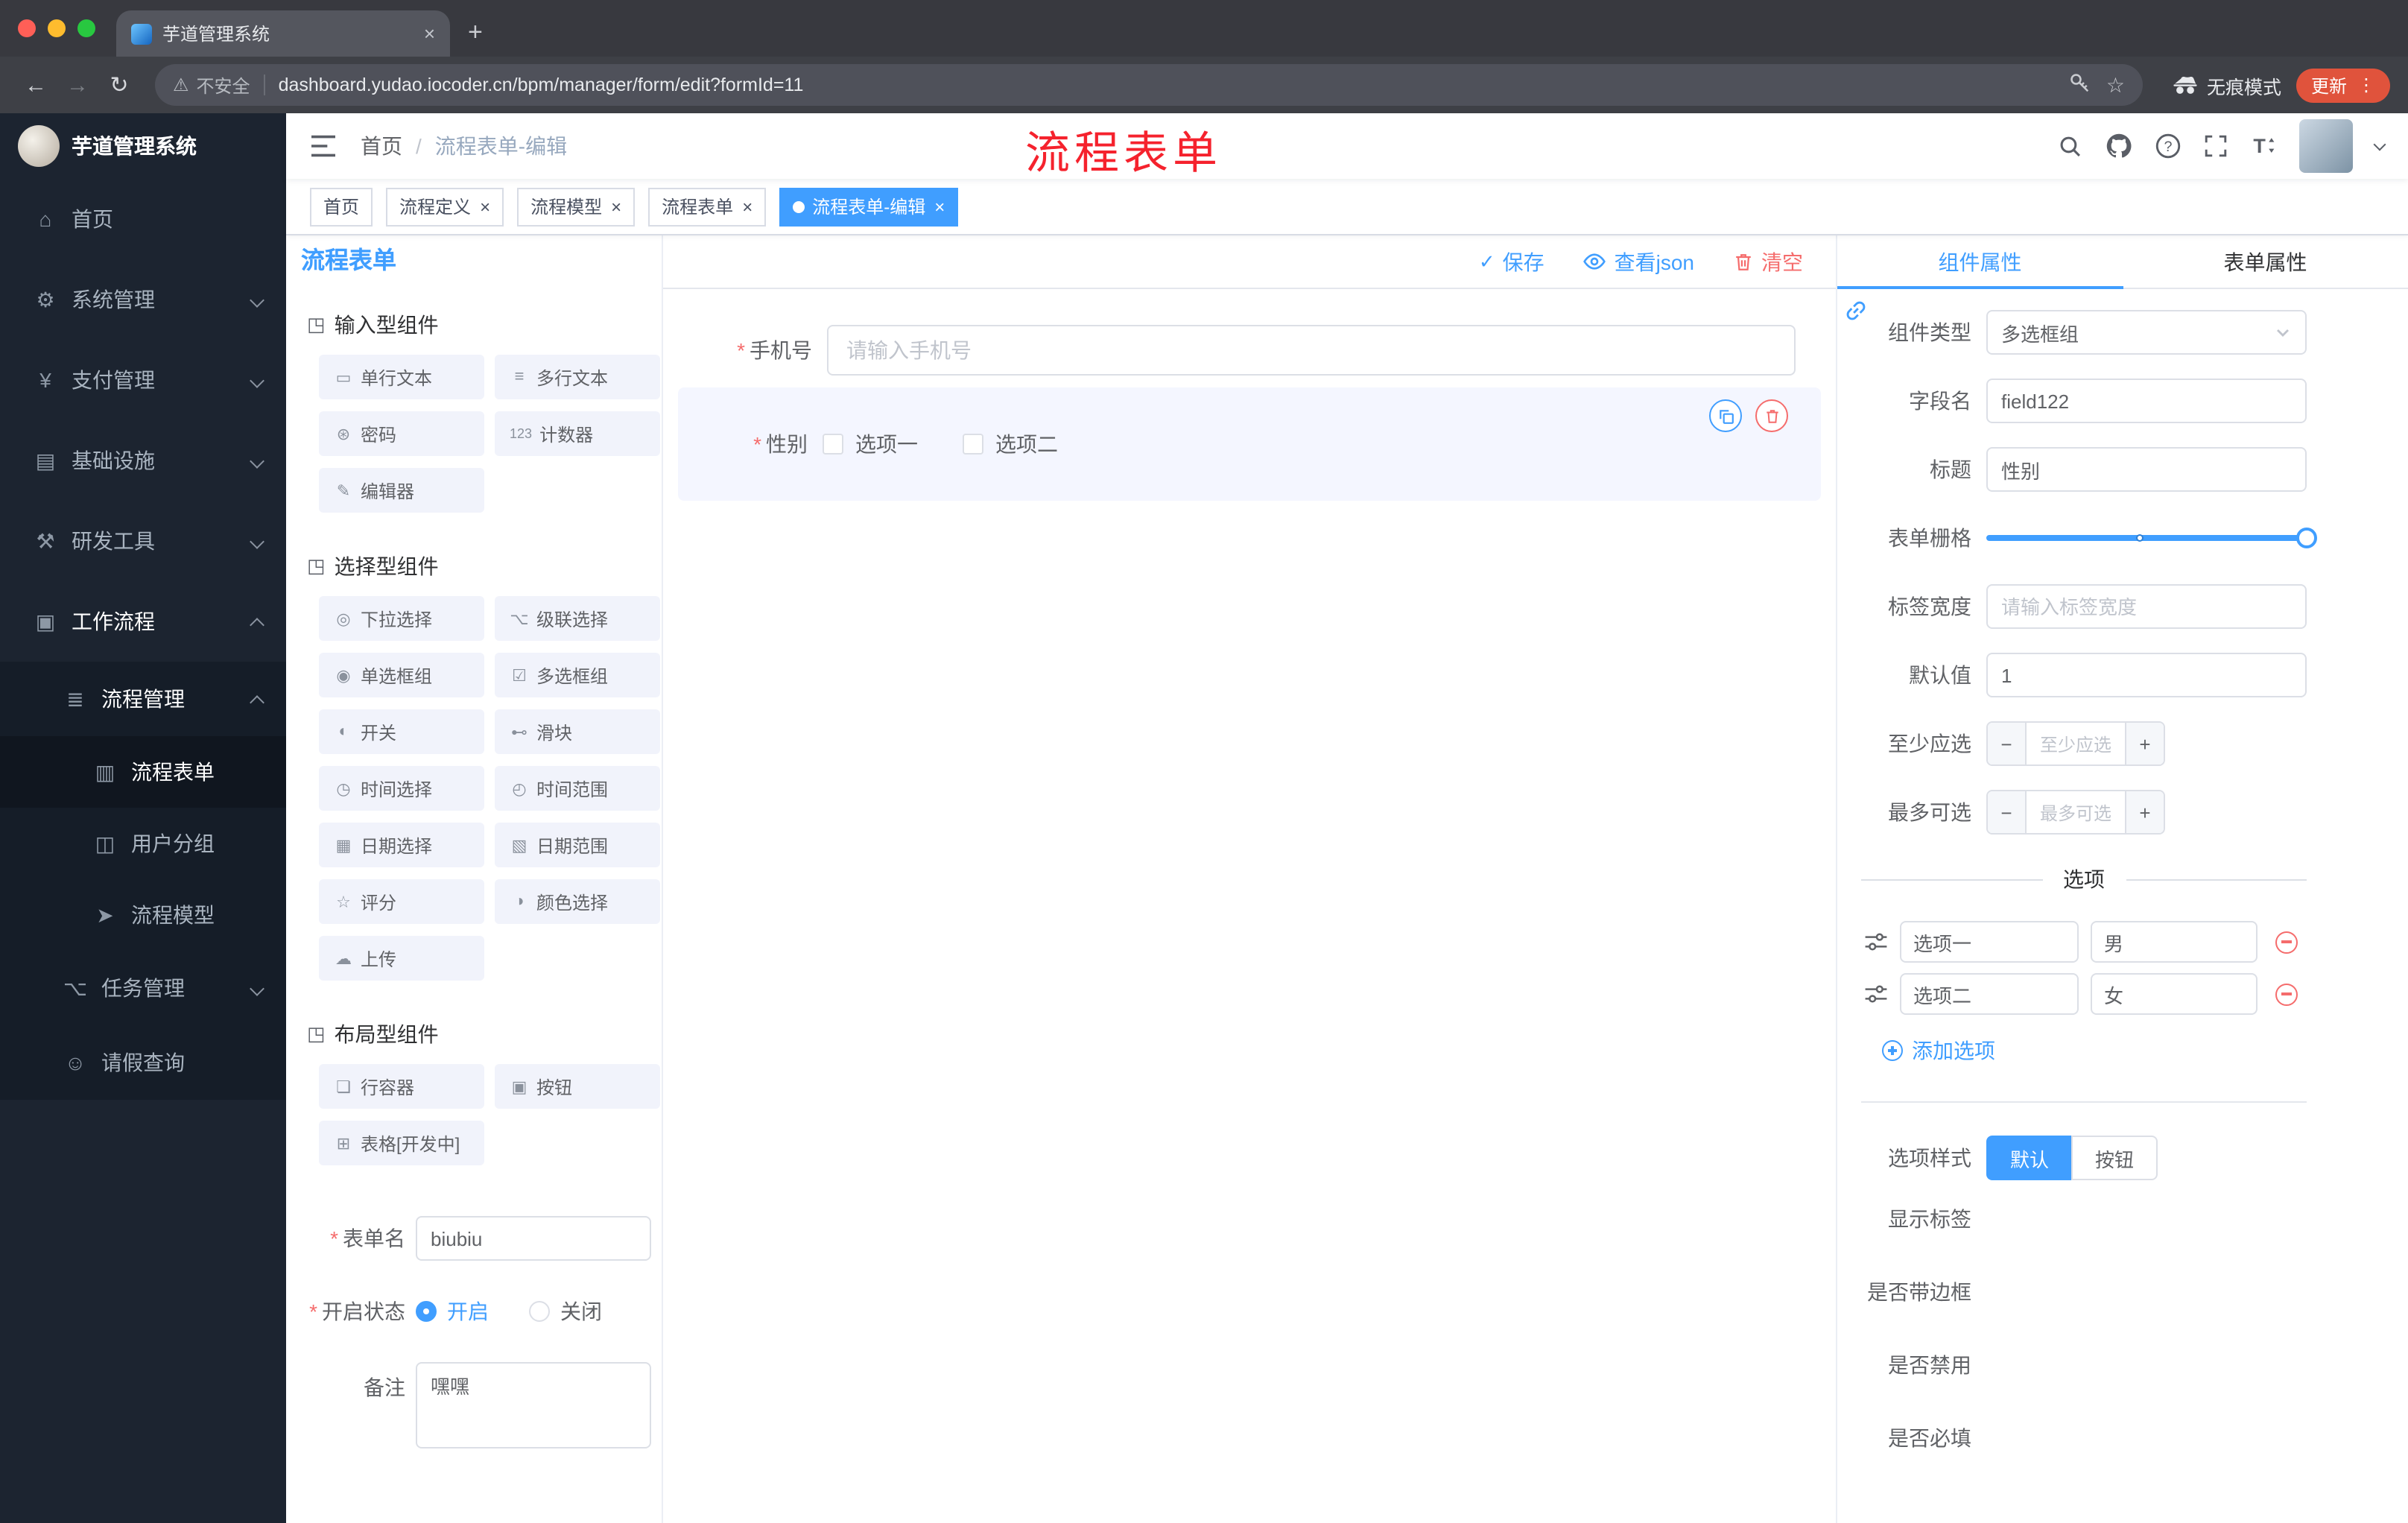  What do you see at coordinates (870, 444) in the screenshot?
I see `gender-option-1: 选项一` at bounding box center [870, 444].